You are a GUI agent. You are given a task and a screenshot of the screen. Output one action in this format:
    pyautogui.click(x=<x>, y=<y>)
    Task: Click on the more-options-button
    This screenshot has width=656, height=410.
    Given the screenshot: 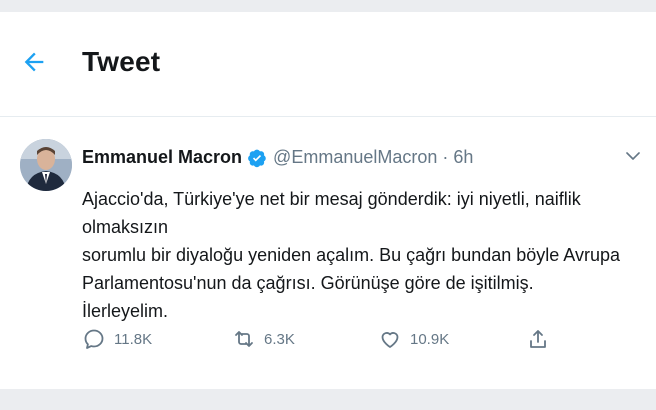 What is the action you would take?
    pyautogui.click(x=633, y=156)
    